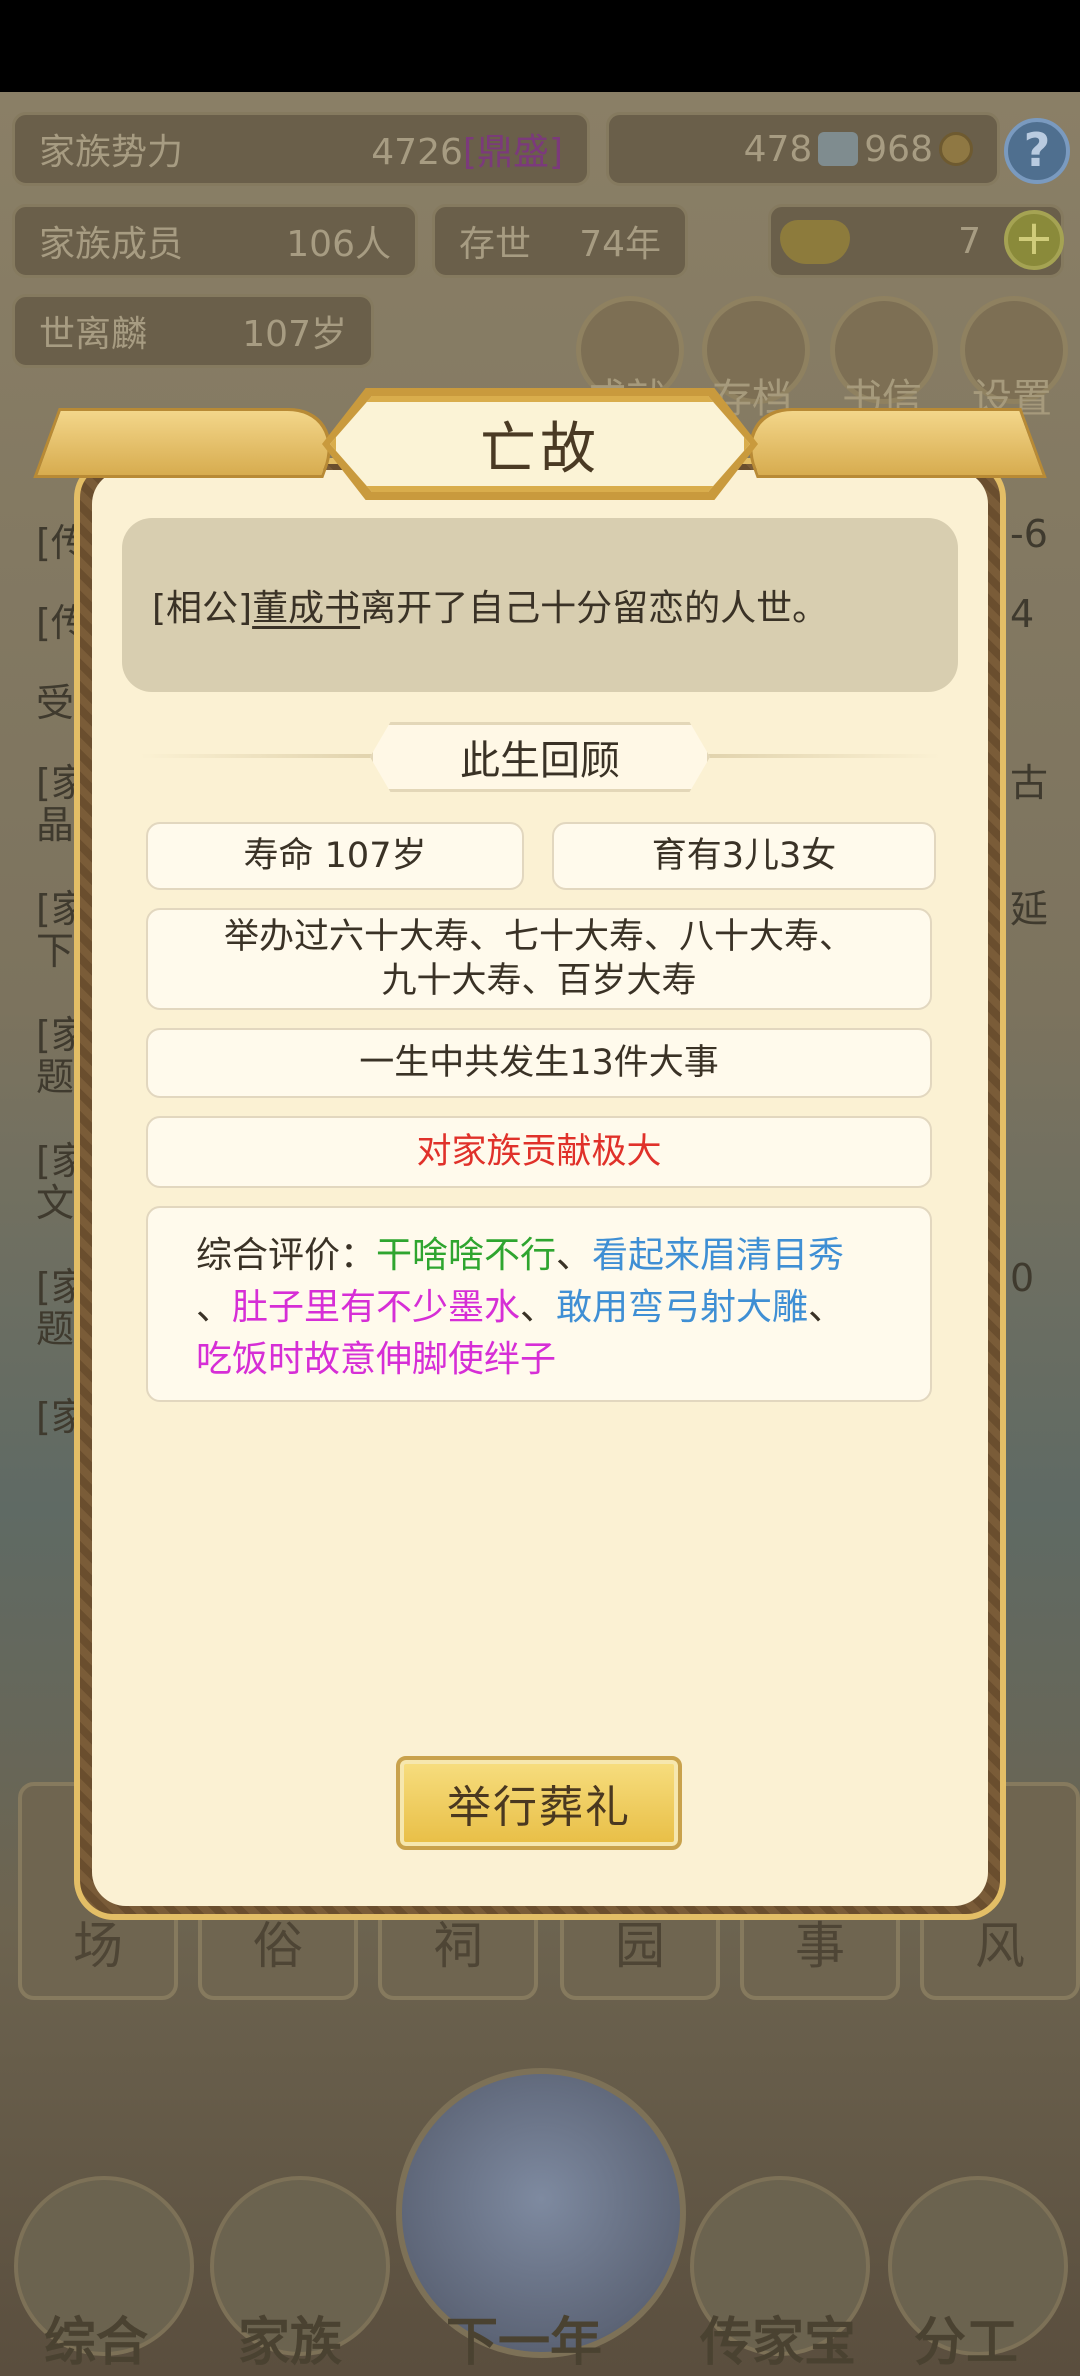 The height and width of the screenshot is (2376, 1080). I want to click on contribution-text: 对家族贡献极大, so click(539, 1152).